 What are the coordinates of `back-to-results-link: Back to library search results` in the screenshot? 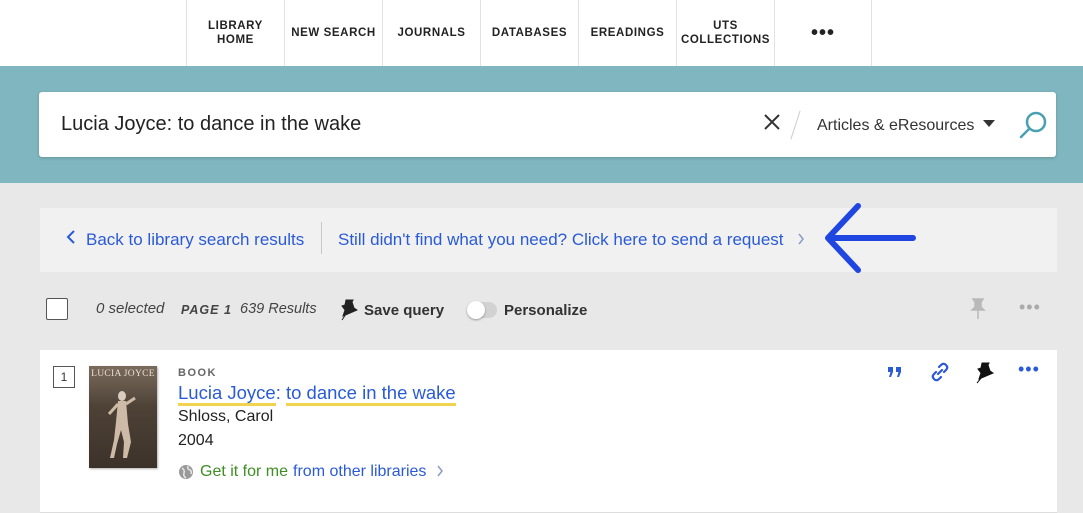 It's located at (185, 240).